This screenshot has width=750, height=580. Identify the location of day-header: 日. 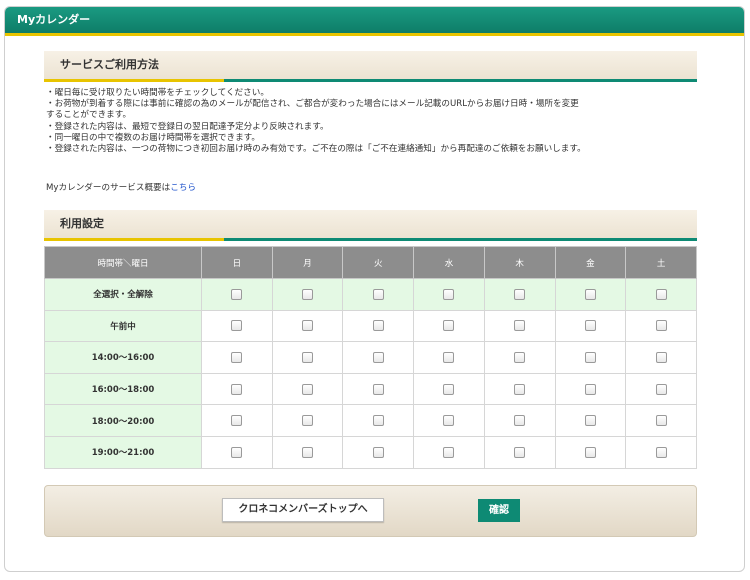
(237, 262).